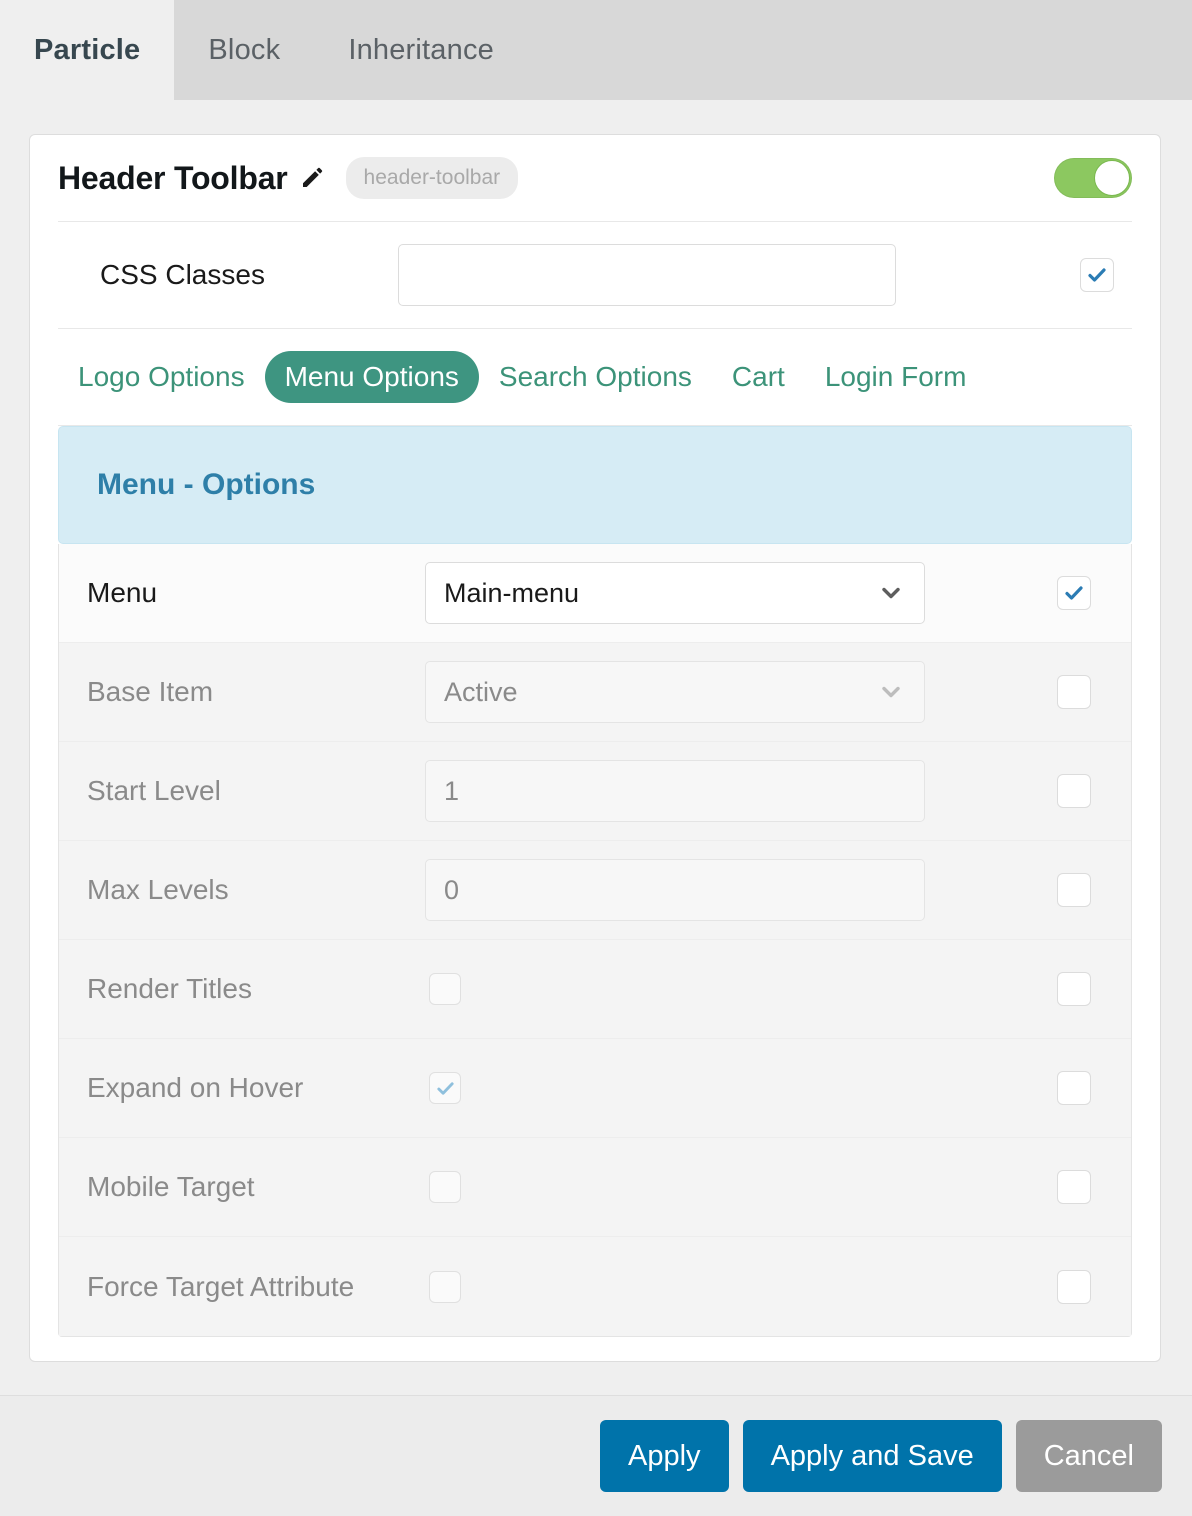 The height and width of the screenshot is (1516, 1192). Describe the element at coordinates (1112, 178) in the screenshot. I see `toggle-knob` at that location.